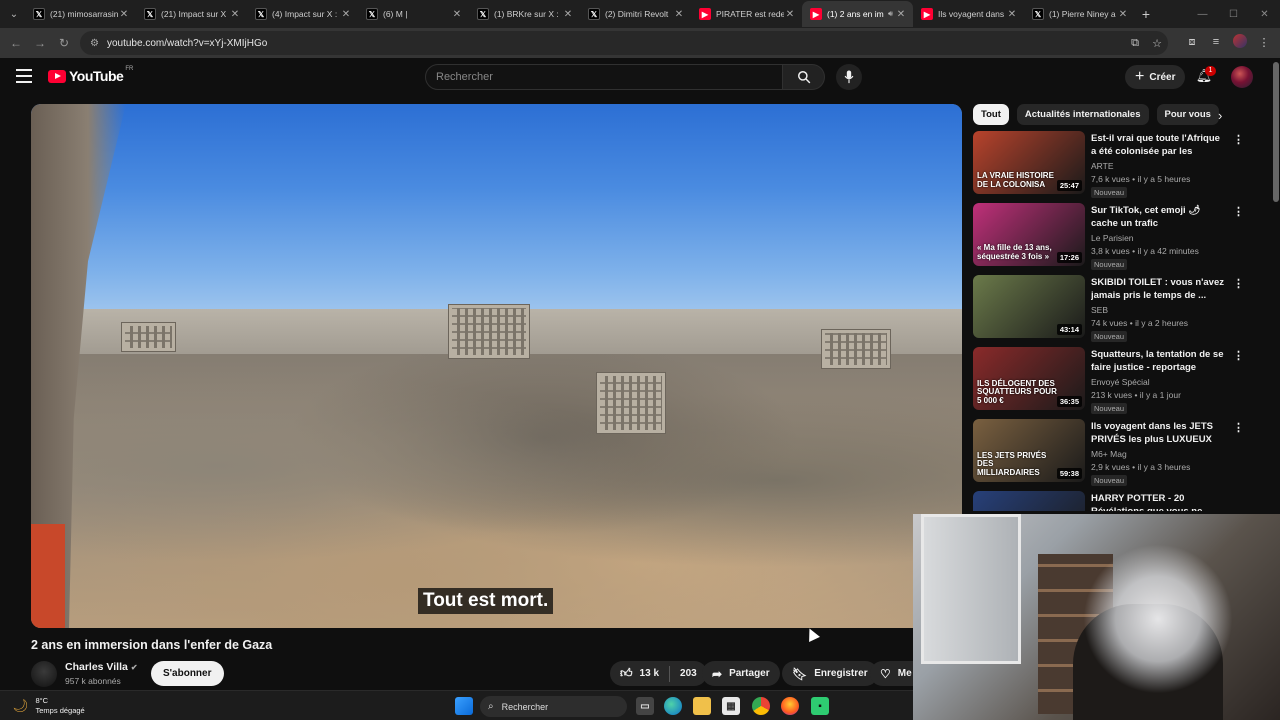  I want to click on media-controls-icon: ≡, so click(1216, 42).